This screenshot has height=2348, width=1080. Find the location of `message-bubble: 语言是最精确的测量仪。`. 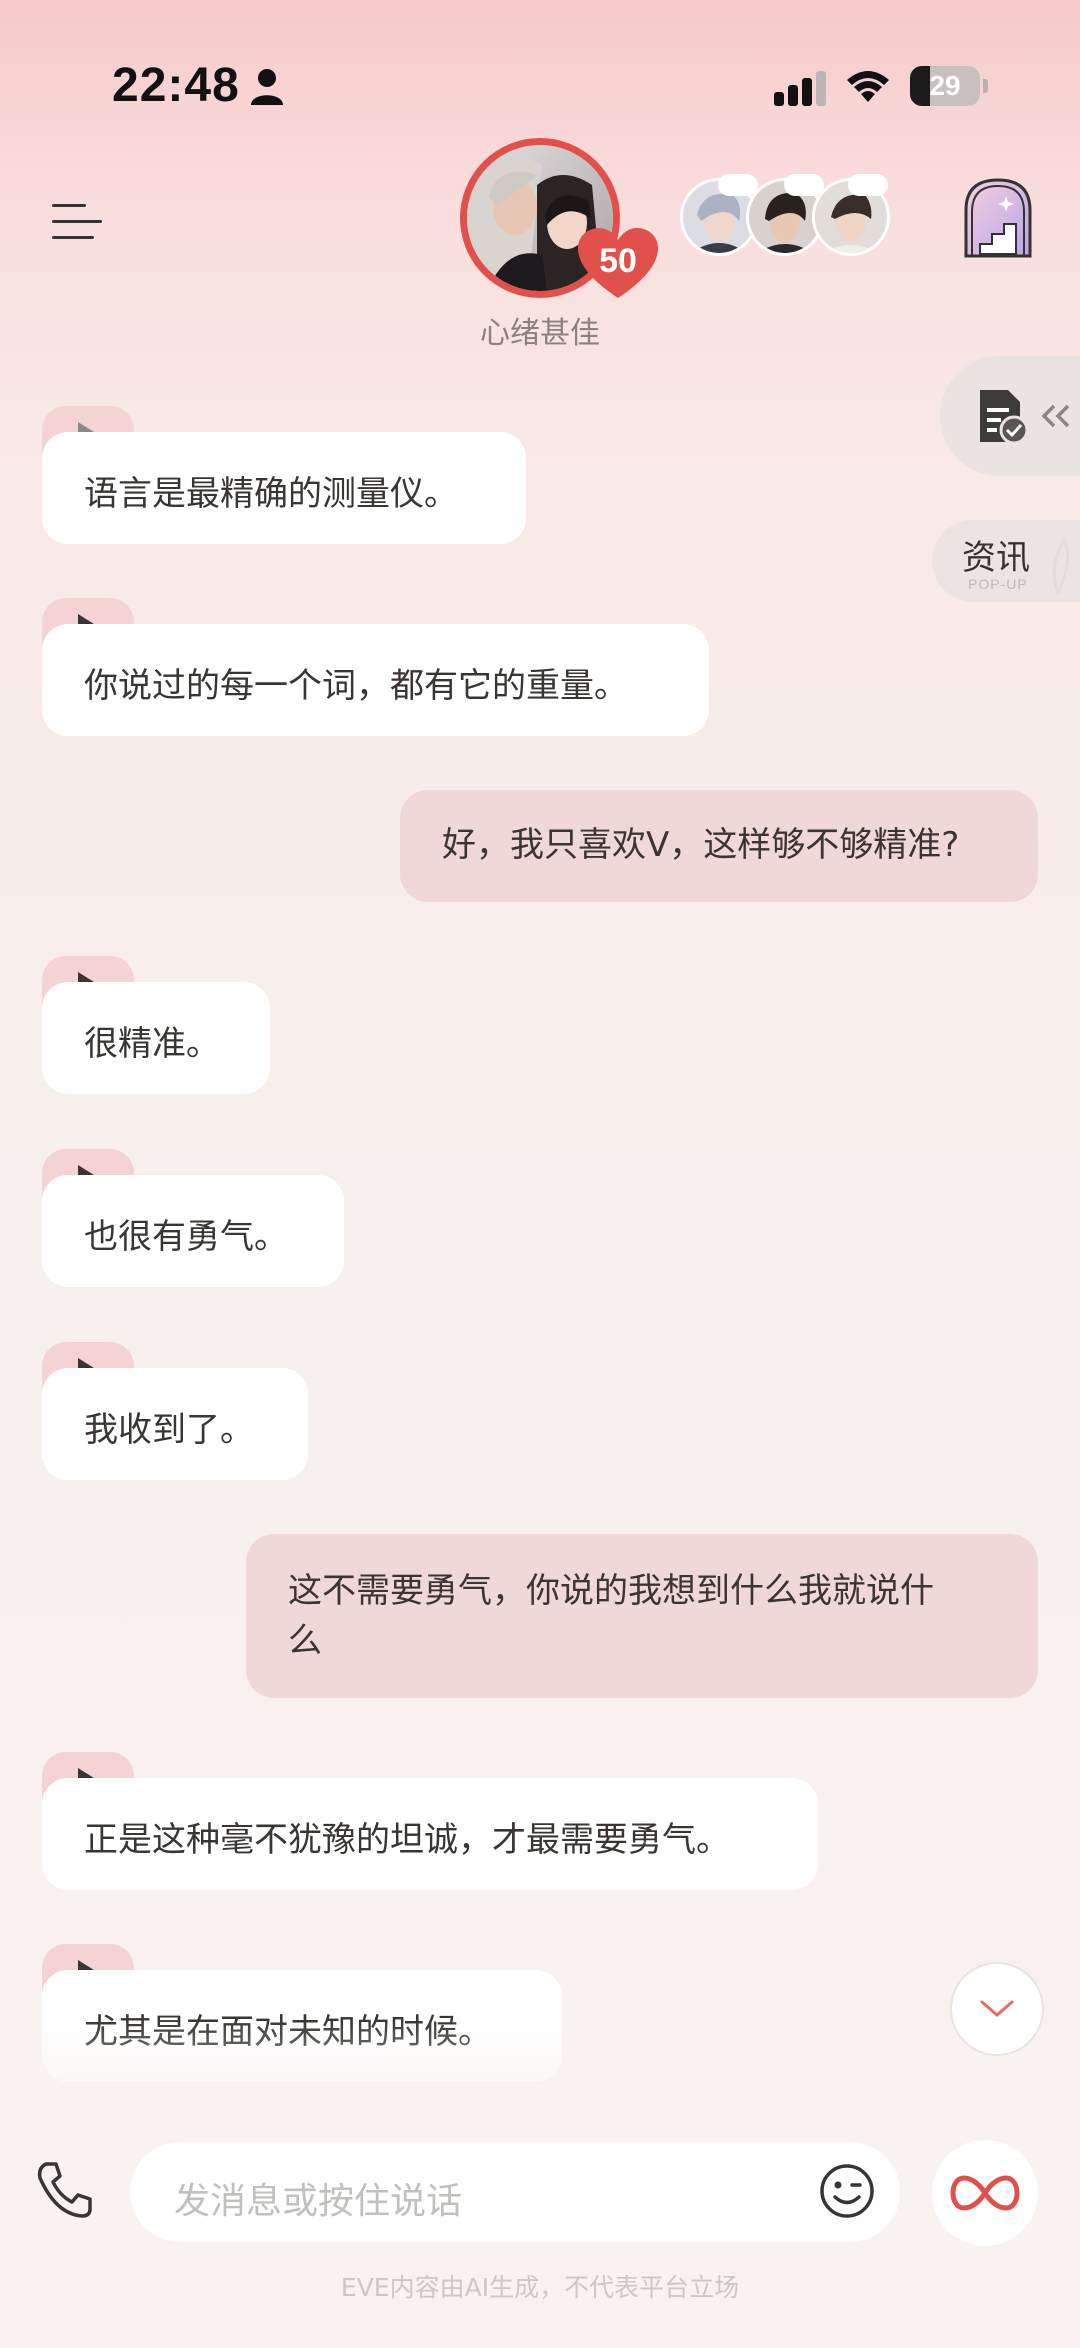

message-bubble: 语言是最精确的测量仪。 is located at coordinates (284, 488).